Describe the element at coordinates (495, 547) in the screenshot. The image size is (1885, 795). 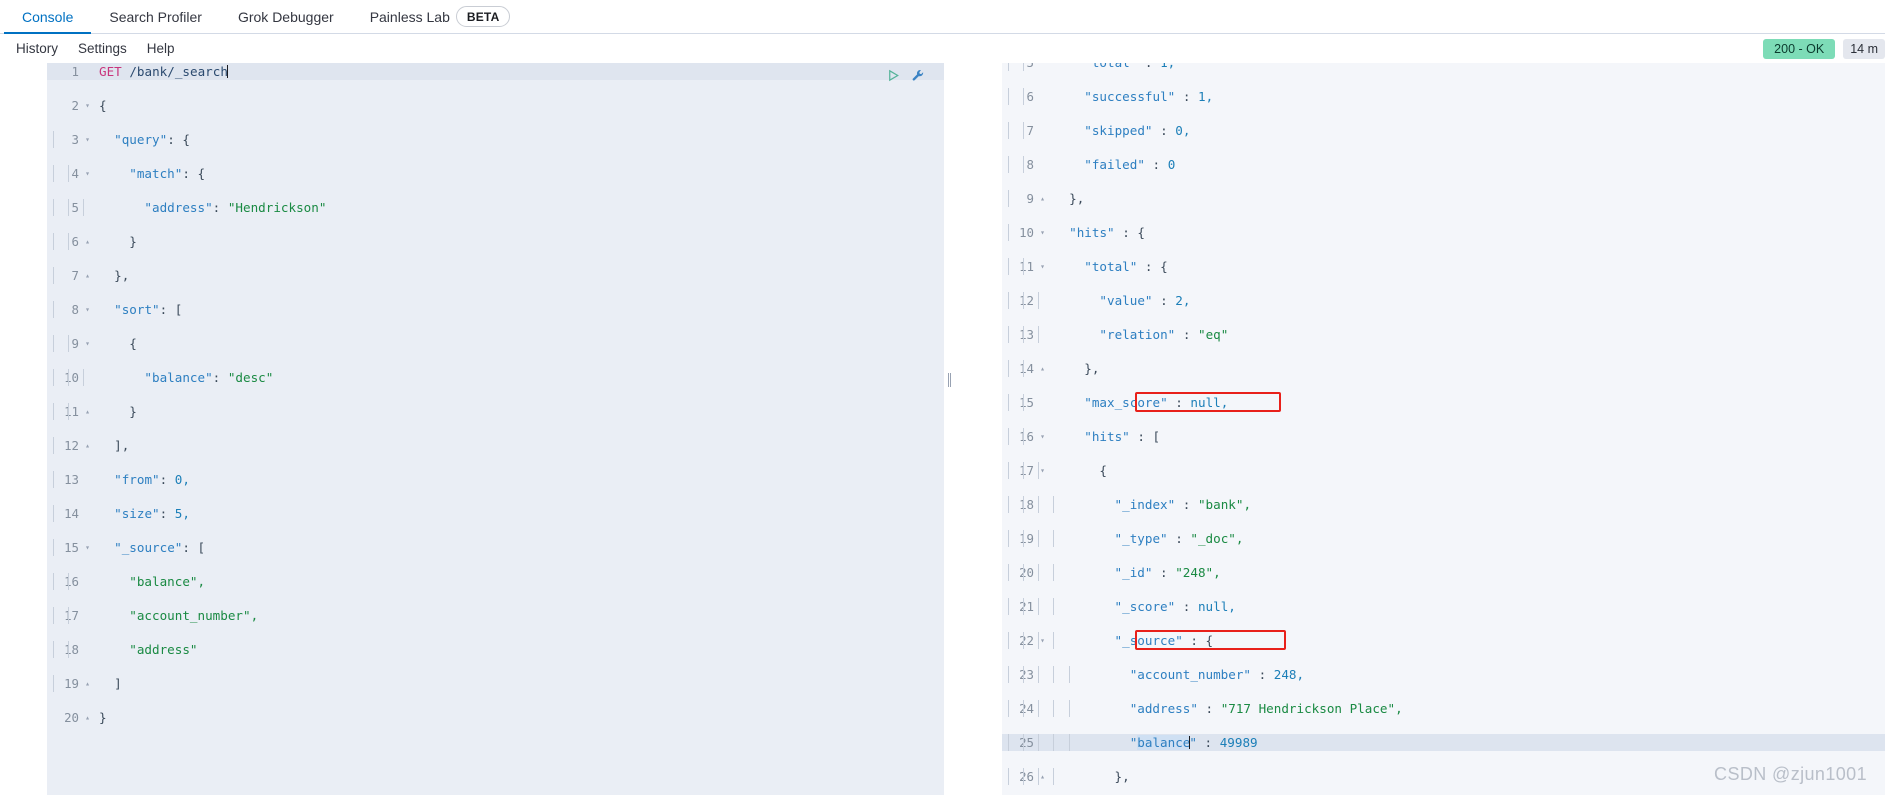
I see `code-line: 15 ▾ "_source": [` at that location.